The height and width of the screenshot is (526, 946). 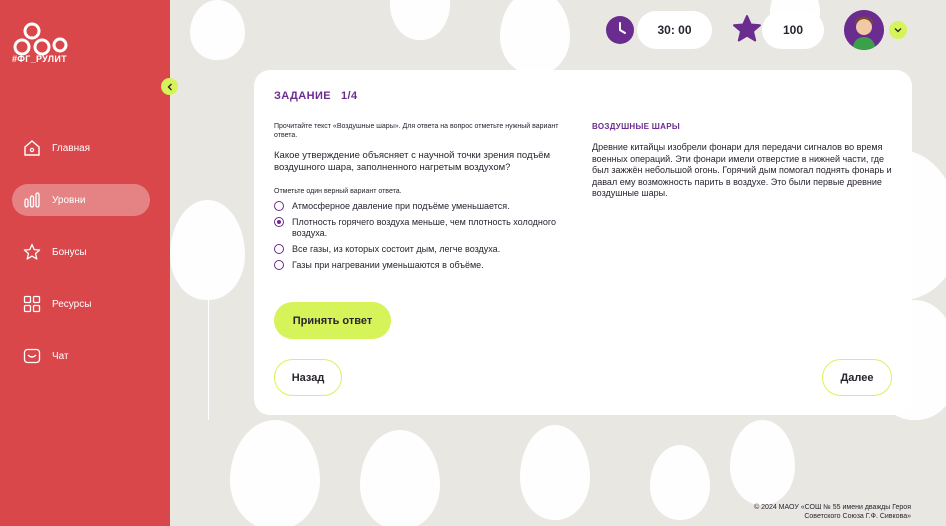 I want to click on chevron-down-icon, so click(x=898, y=30).